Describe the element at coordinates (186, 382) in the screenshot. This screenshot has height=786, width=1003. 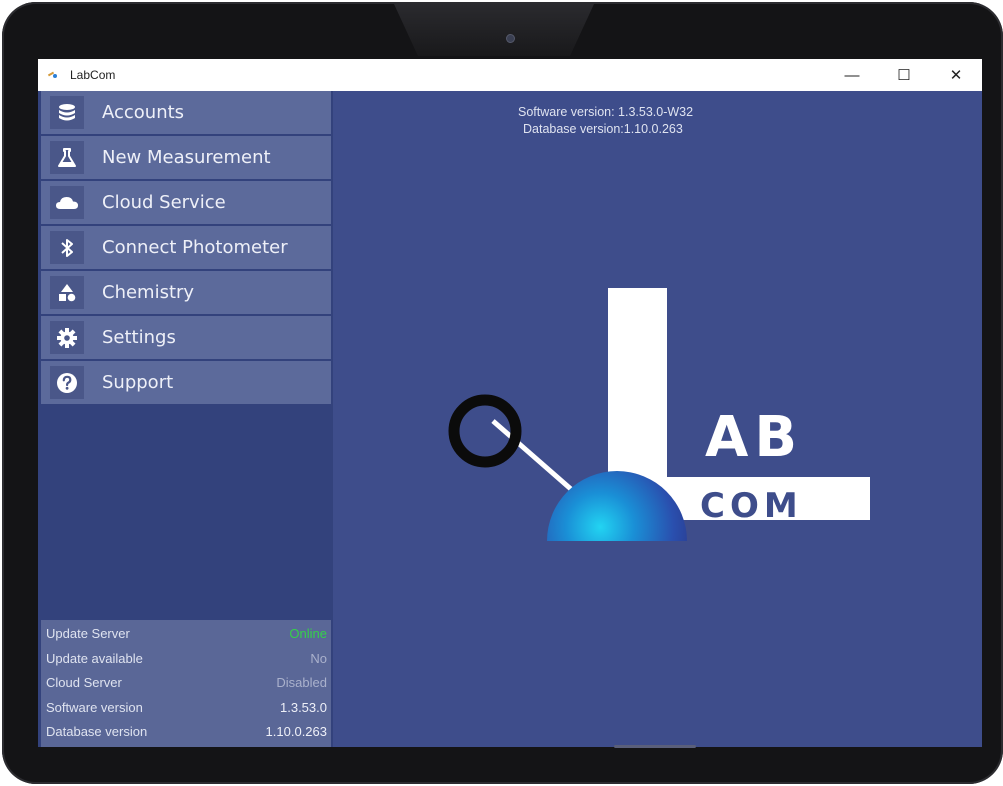
I see `sidebar-item-support: Support` at that location.